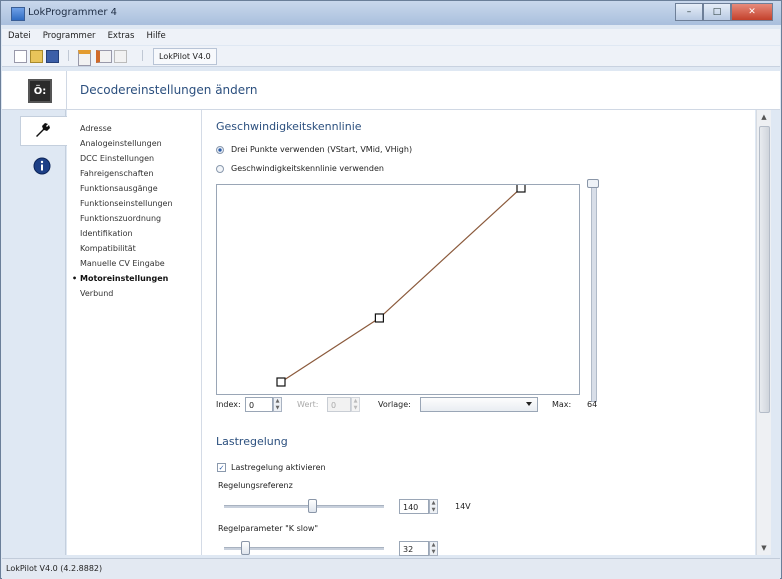  I want to click on ref-unit: 14V, so click(463, 506).